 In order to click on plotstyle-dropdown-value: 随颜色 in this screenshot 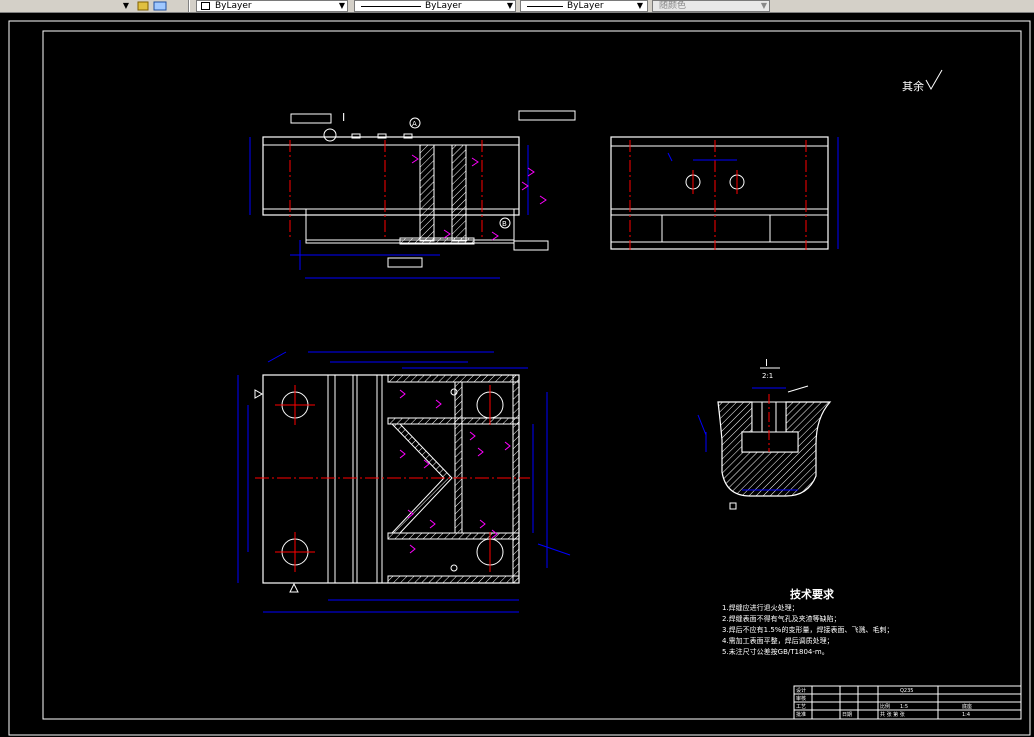, I will do `click(673, 6)`.